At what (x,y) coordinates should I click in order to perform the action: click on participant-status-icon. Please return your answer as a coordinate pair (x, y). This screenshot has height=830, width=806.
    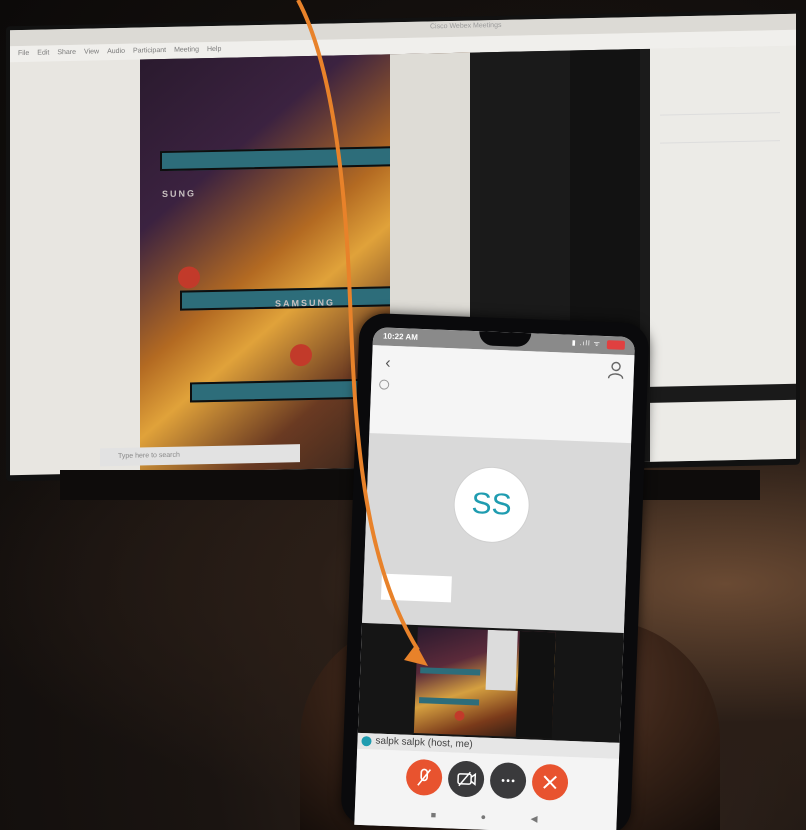
    Looking at the image, I should click on (366, 741).